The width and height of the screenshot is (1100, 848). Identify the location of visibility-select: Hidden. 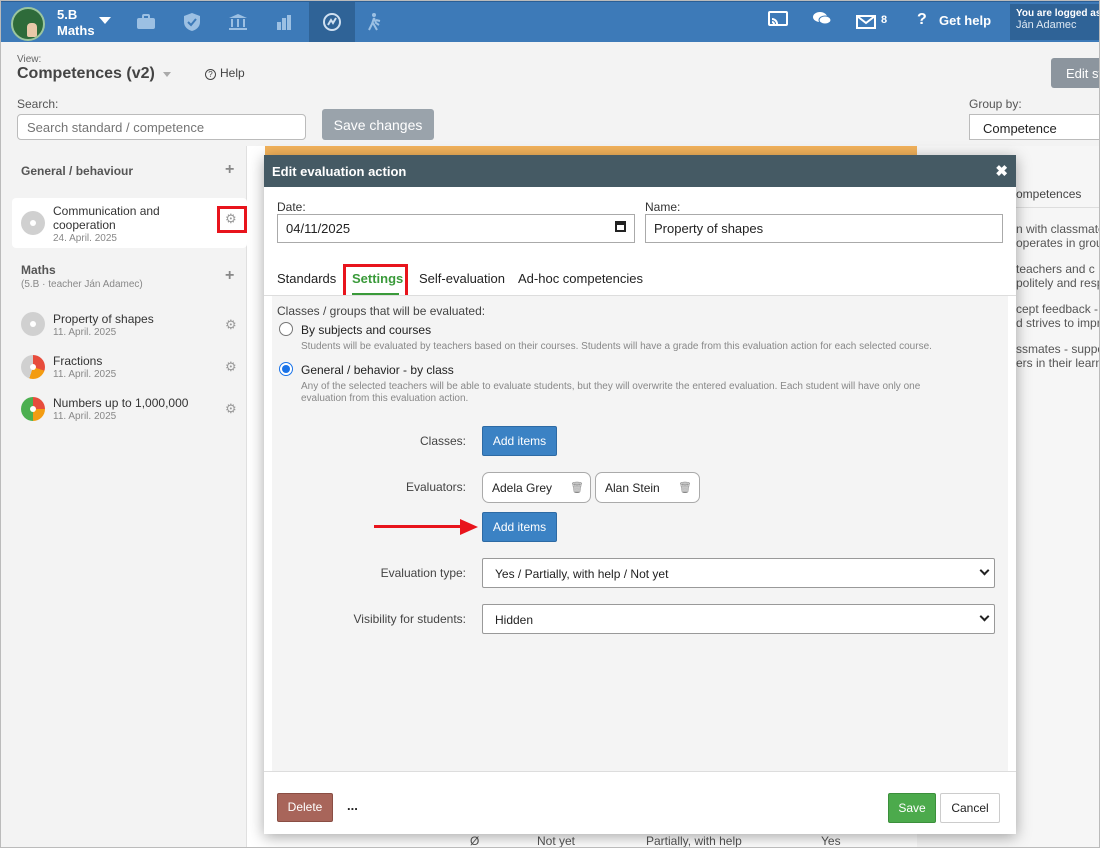
(738, 619).